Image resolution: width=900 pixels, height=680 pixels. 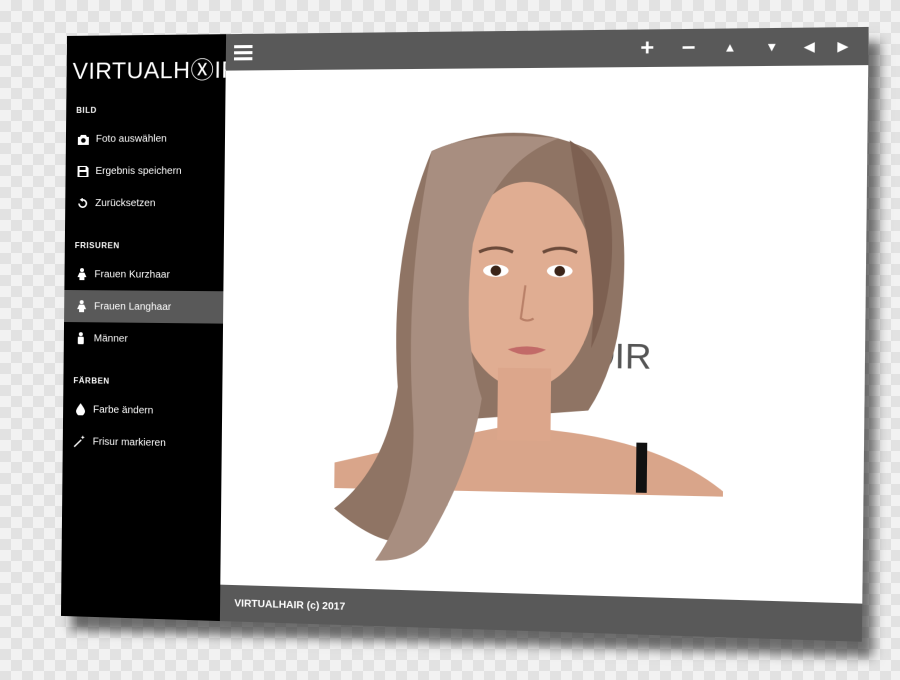 What do you see at coordinates (133, 306) in the screenshot?
I see `sidebar-item-label: Frauen Langhaar` at bounding box center [133, 306].